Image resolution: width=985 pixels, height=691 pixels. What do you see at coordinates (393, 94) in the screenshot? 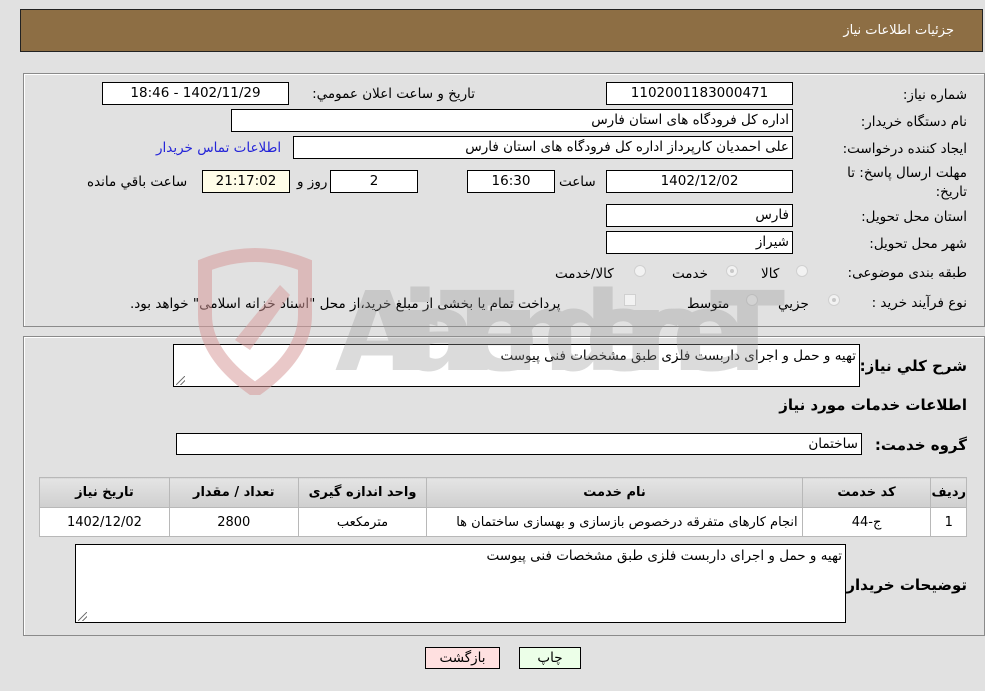
I see `announce-datetime-label: تاریخ و ساعت اعلان عمومي:` at bounding box center [393, 94].